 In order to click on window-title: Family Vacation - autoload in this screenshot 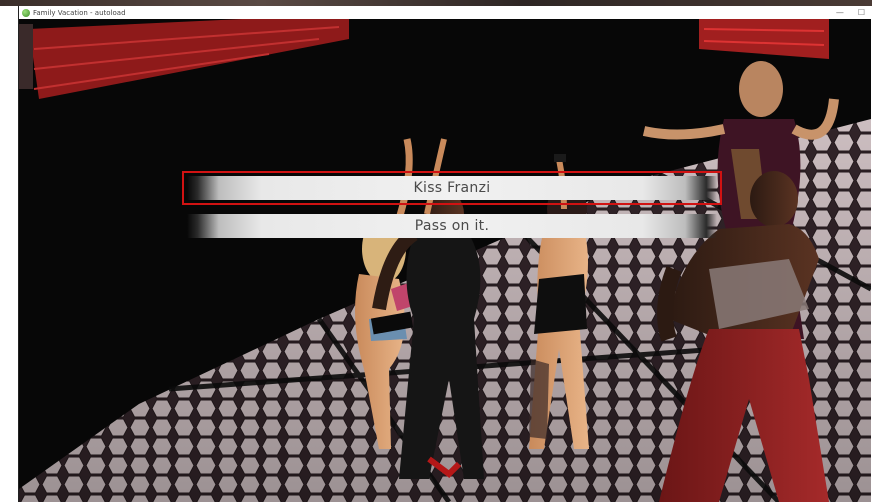, I will do `click(79, 12)`.